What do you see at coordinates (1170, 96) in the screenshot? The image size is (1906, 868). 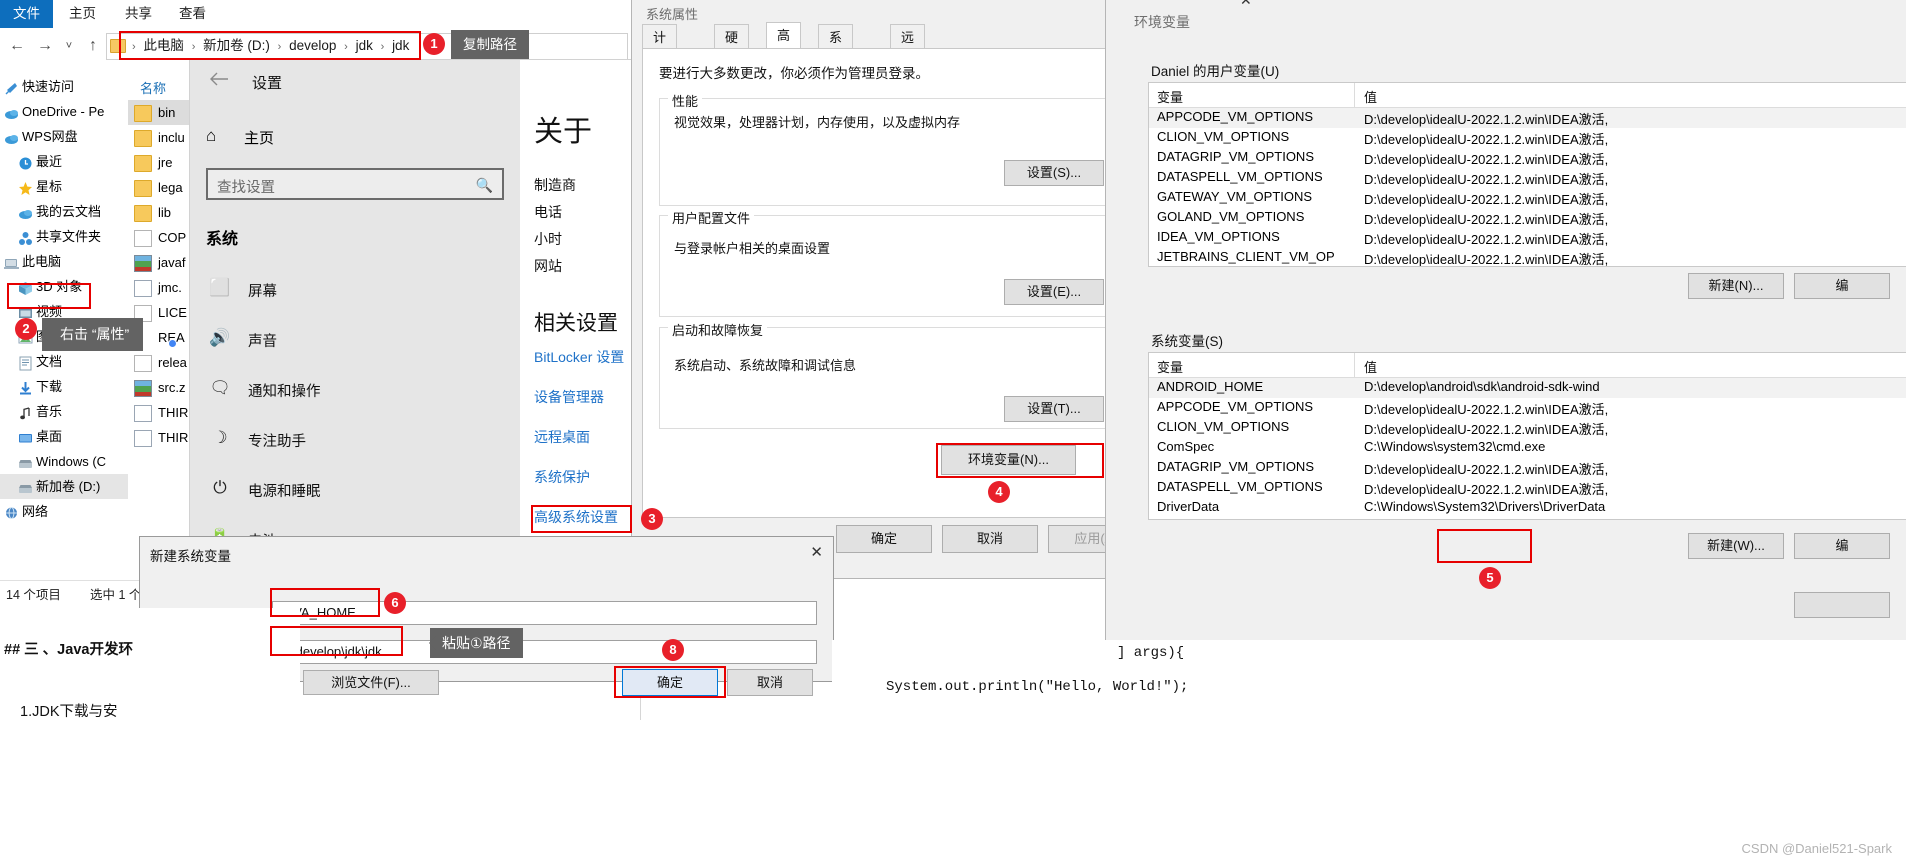 I see `user-col-variable: 变量` at bounding box center [1170, 96].